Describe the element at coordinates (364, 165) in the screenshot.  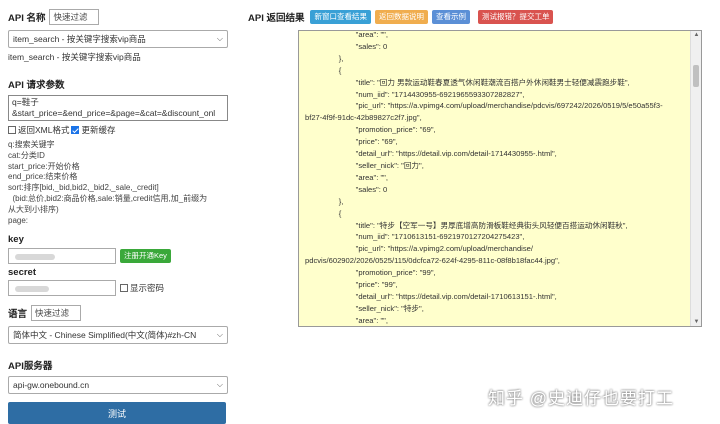
I see `json-line: "seller_nick": "回力",` at that location.